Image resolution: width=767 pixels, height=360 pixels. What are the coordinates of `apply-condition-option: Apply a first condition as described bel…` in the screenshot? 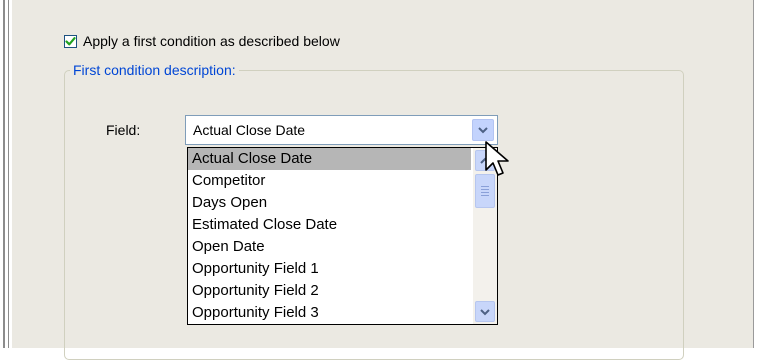 It's located at (202, 41).